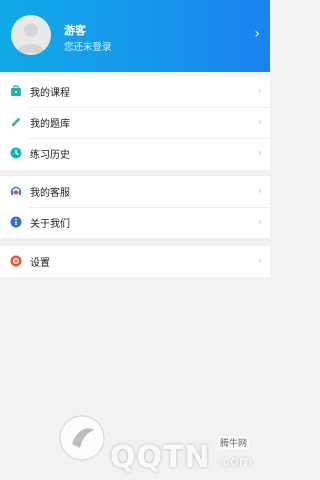  Describe the element at coordinates (50, 124) in the screenshot. I see `menu-item-label: 我的题库` at that location.